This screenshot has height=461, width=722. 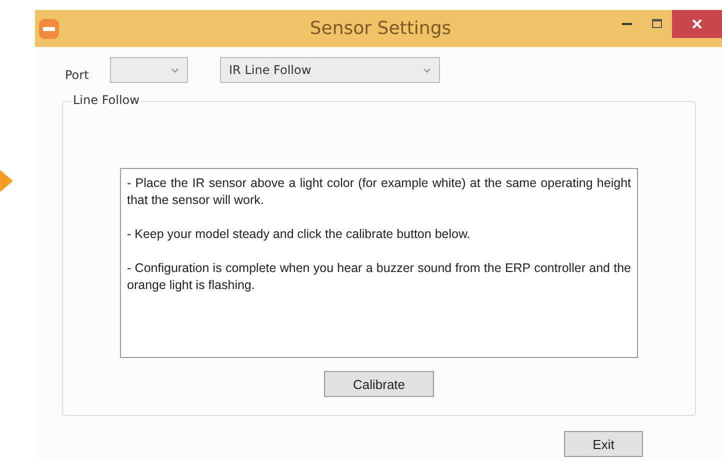 What do you see at coordinates (77, 75) in the screenshot?
I see `port-label: Port` at bounding box center [77, 75].